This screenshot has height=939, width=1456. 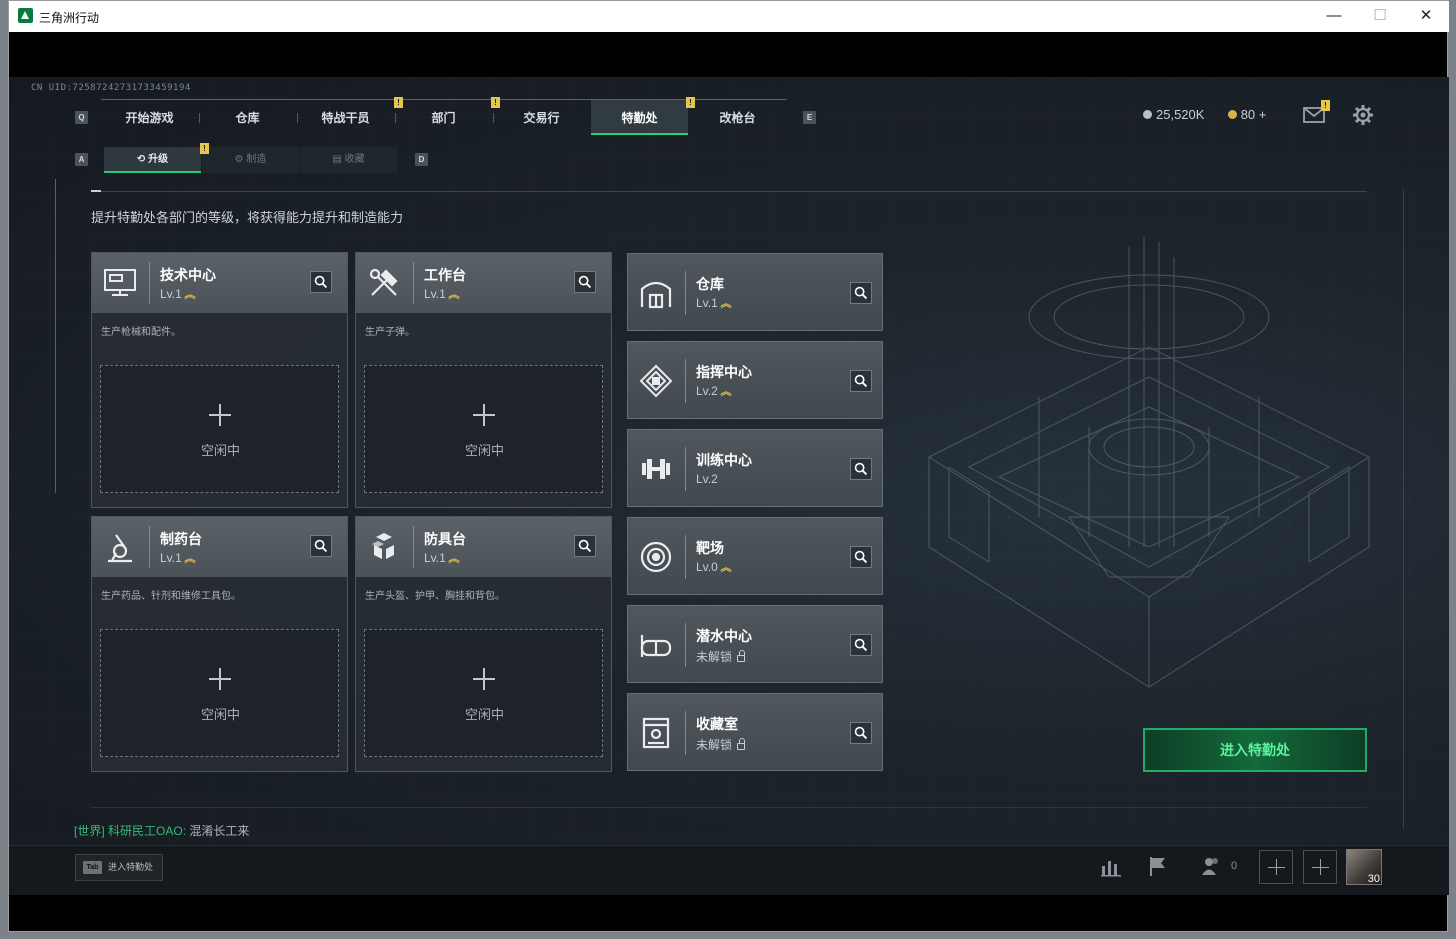 I want to click on tab-key: Tab, so click(x=92, y=867).